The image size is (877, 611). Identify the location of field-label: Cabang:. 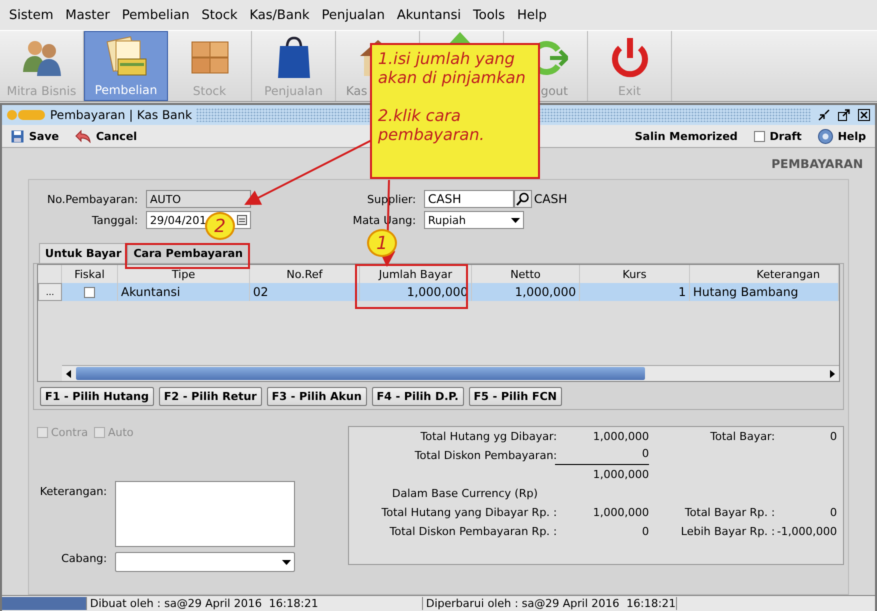
(83, 559).